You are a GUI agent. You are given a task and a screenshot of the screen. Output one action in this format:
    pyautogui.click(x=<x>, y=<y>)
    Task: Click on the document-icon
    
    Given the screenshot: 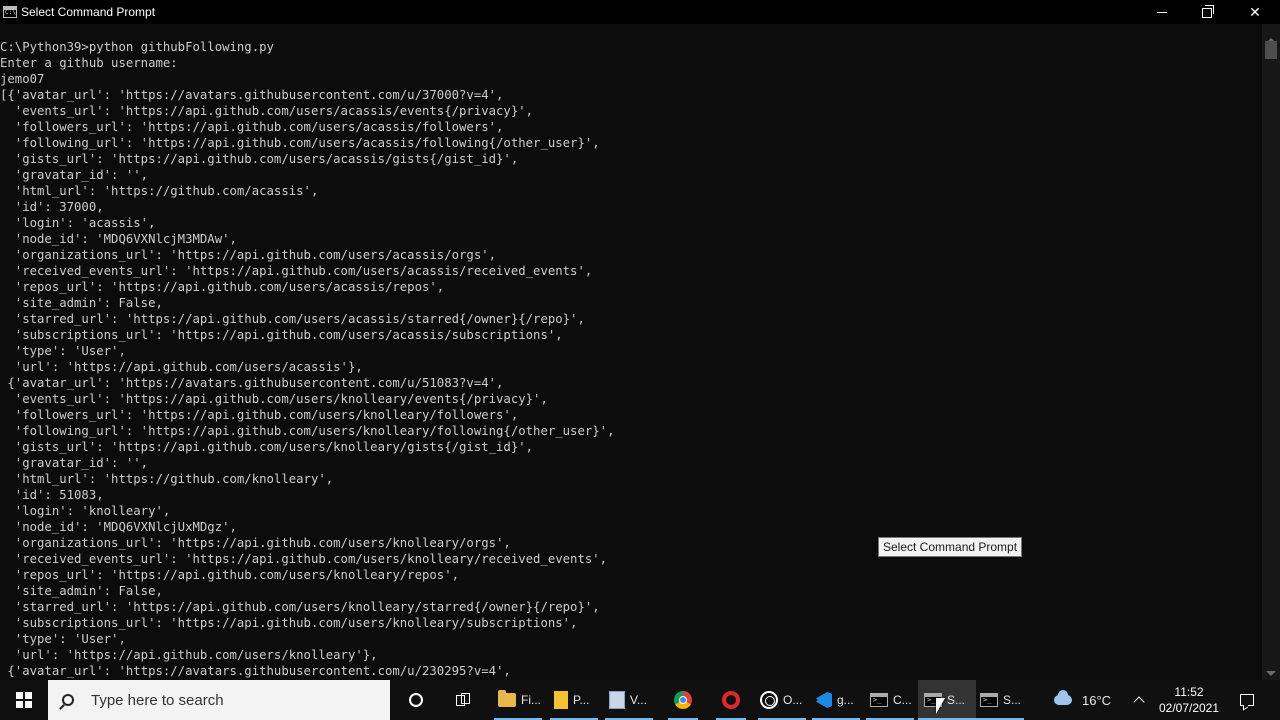 What is the action you would take?
    pyautogui.click(x=617, y=700)
    